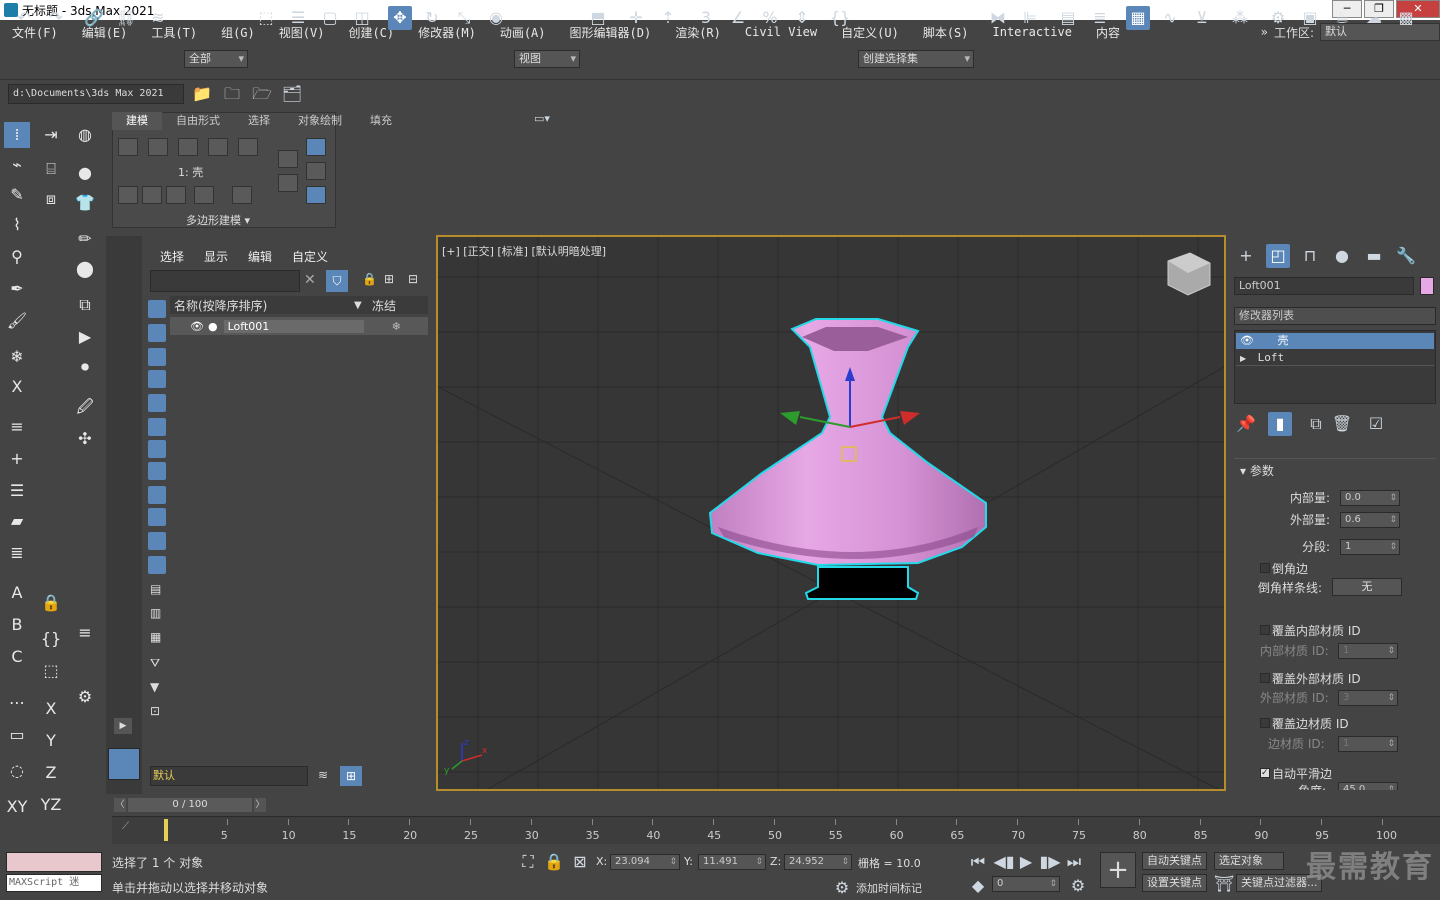 The image size is (1440, 900). Describe the element at coordinates (85, 173) in the screenshot. I see `shapes-icon: ●` at that location.